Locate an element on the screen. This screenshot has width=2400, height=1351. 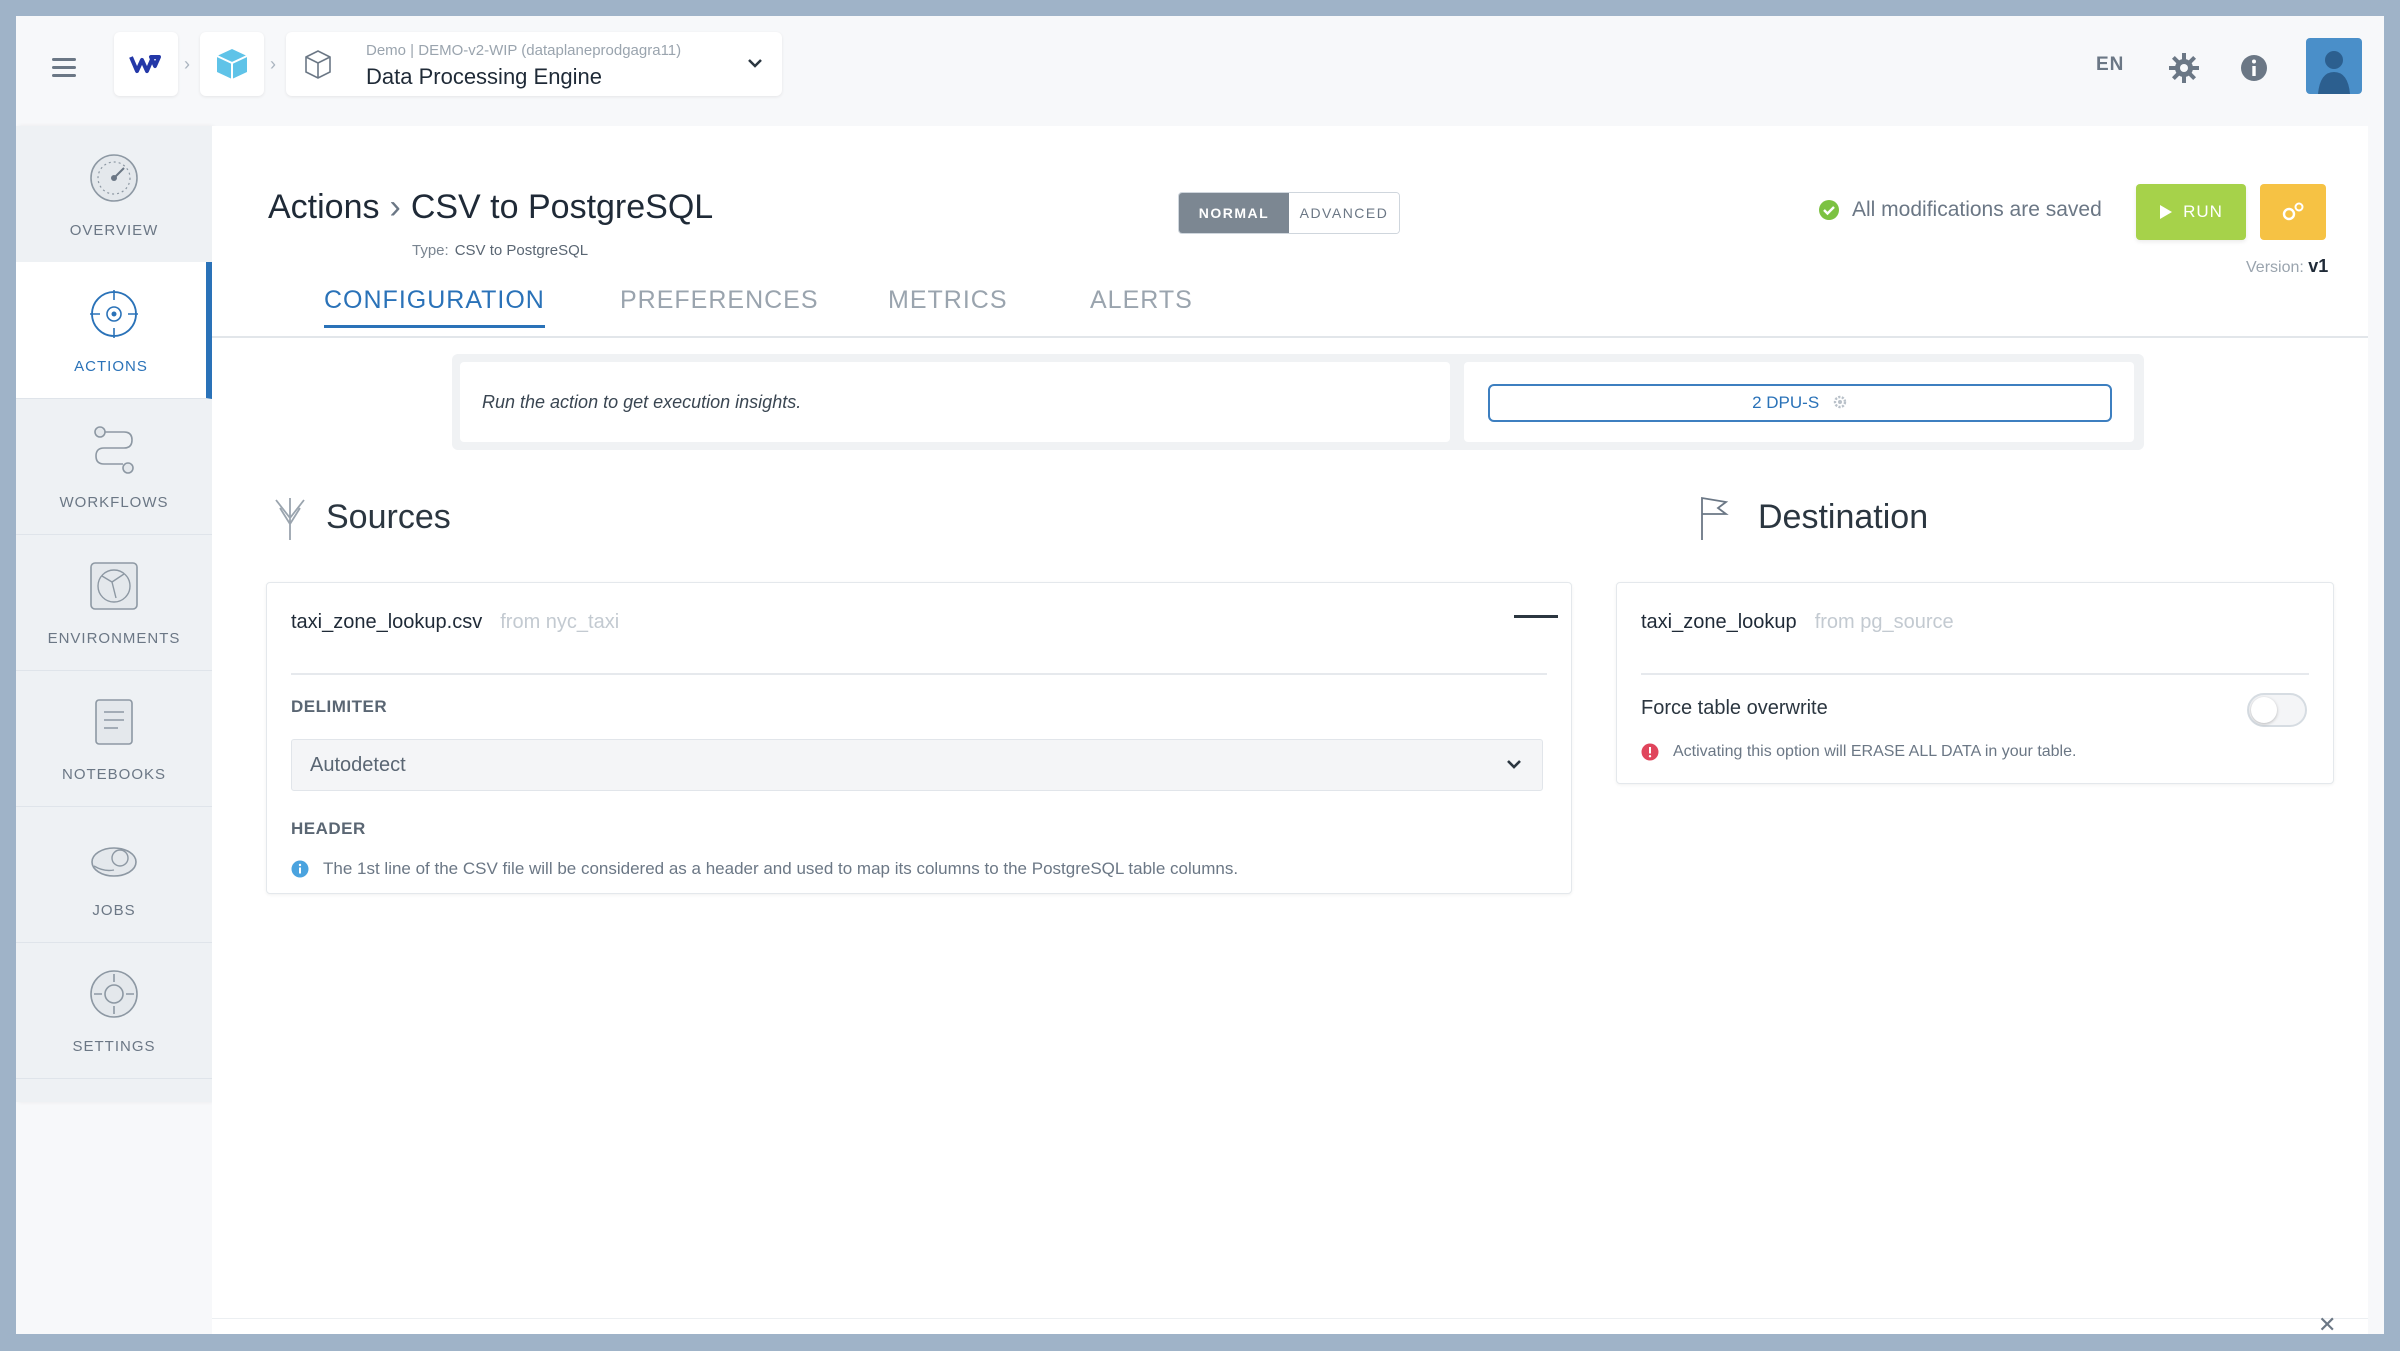
force-overwrite-toggle is located at coordinates (2277, 710).